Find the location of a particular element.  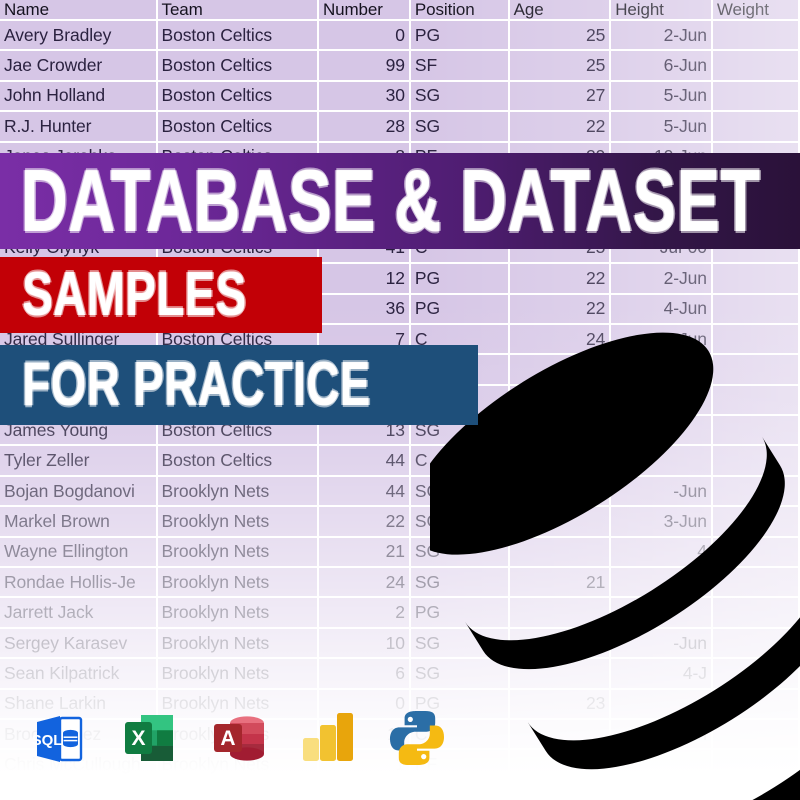

cell-number: 24 is located at coordinates (365, 582).